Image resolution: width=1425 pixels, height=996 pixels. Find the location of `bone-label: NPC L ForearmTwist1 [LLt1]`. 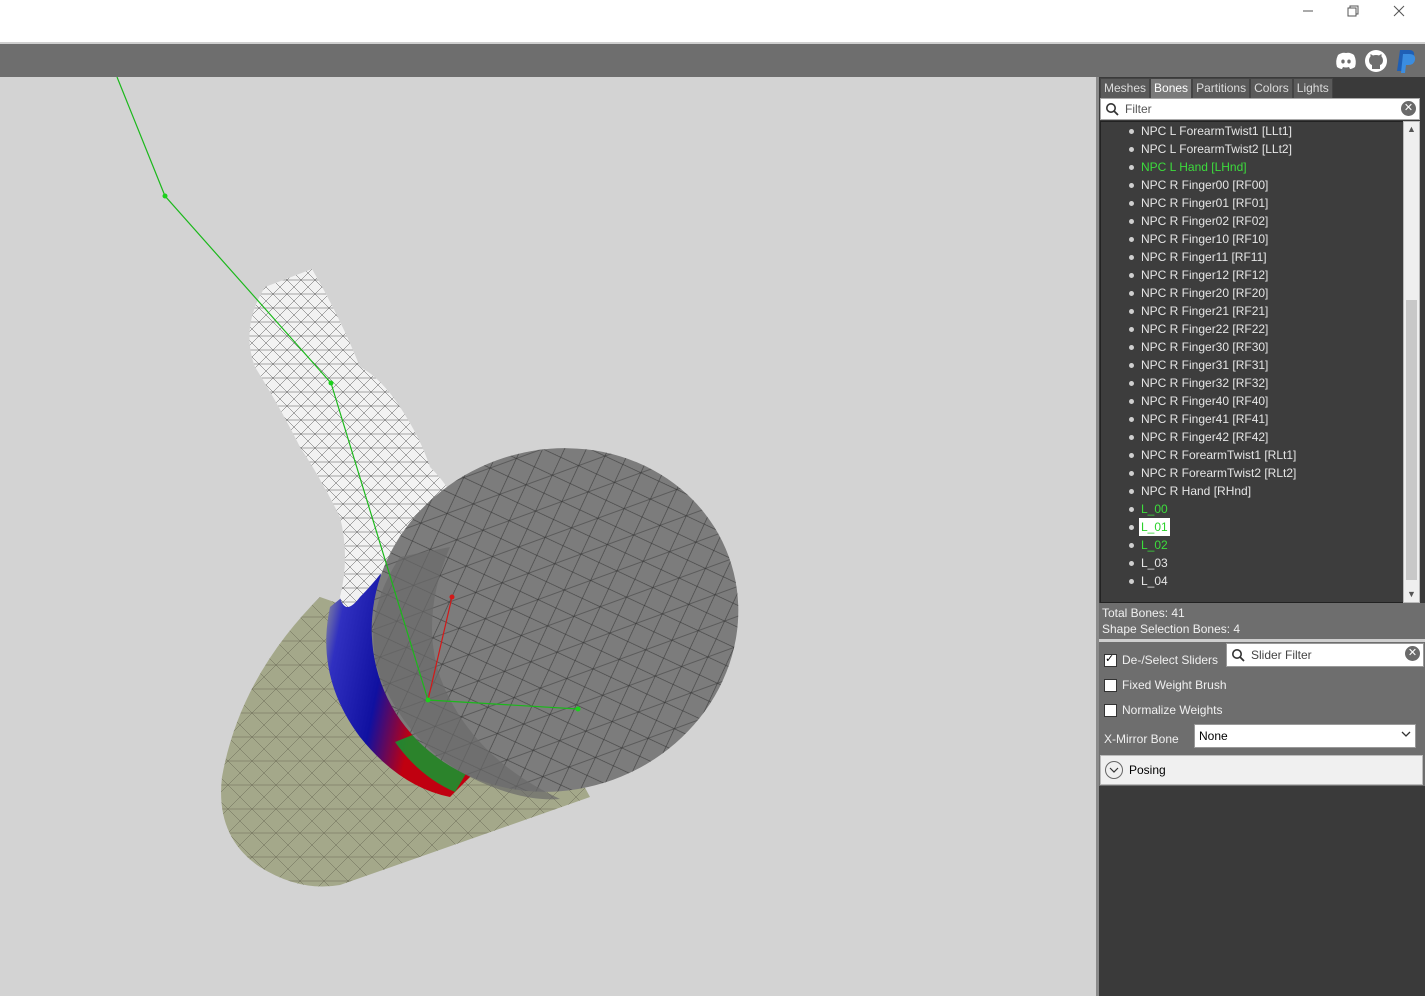

bone-label: NPC L ForearmTwist1 [LLt1] is located at coordinates (1216, 131).